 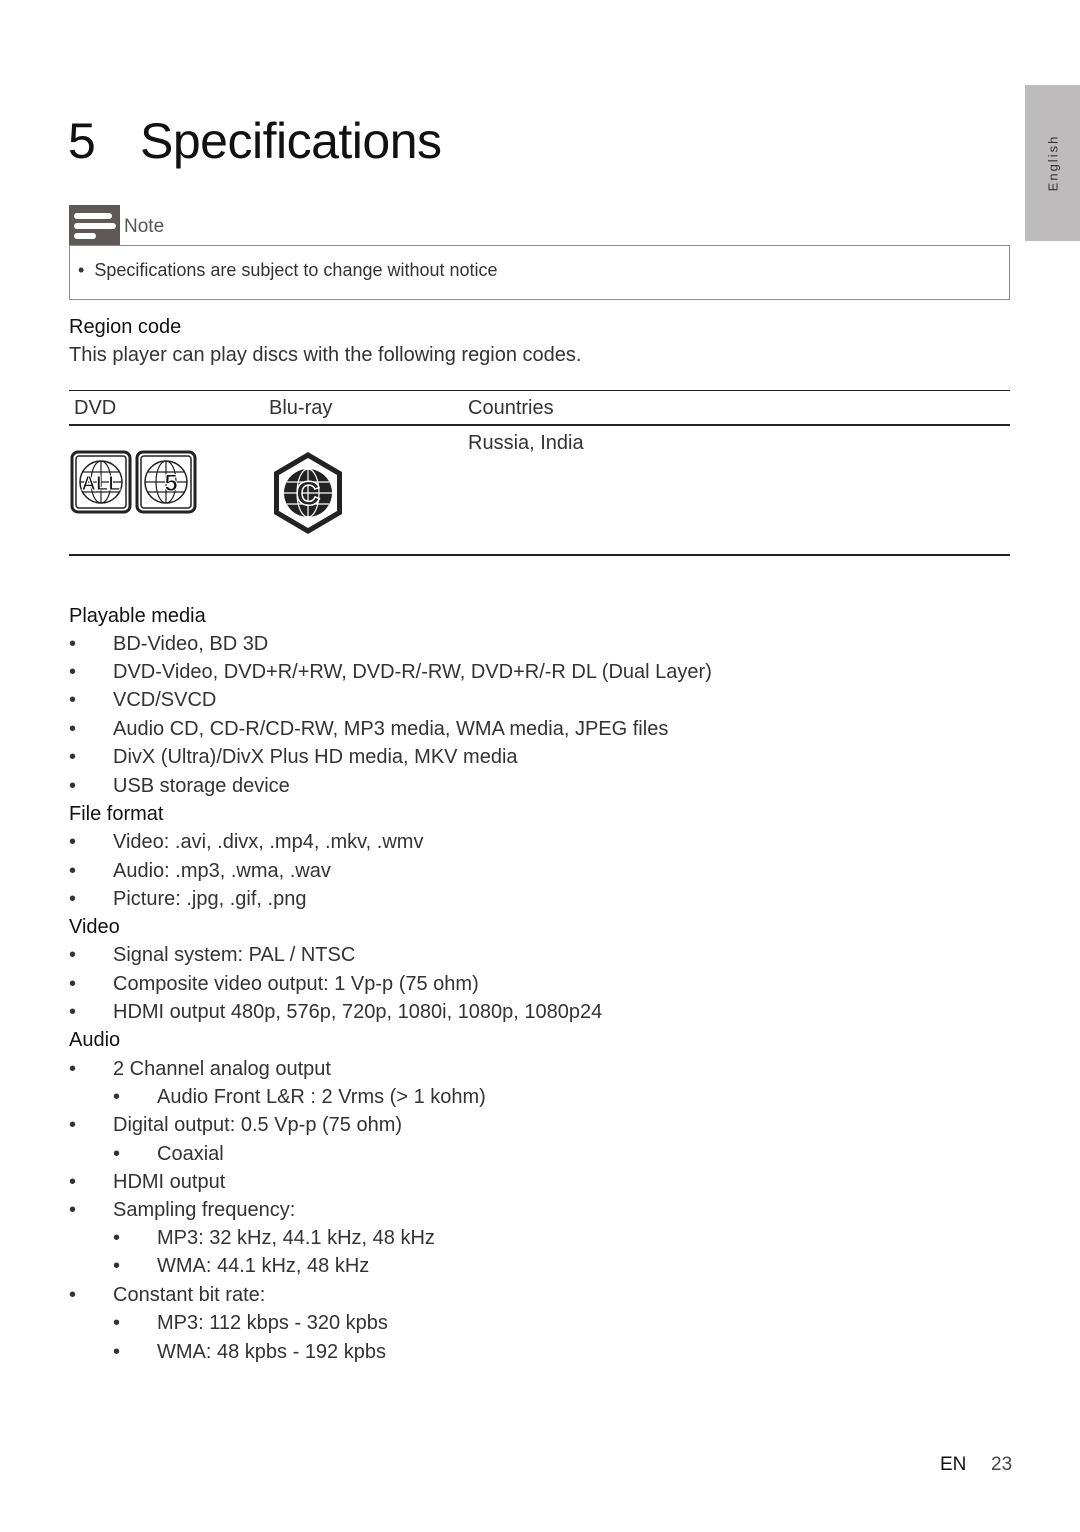 I want to click on table-header-dvd: DVD, so click(x=95, y=408).